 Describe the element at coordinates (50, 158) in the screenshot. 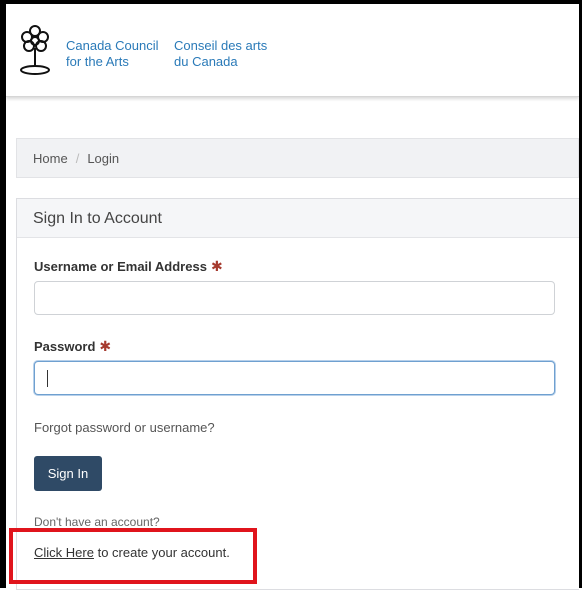

I see `breadcrumb-home-link: Home` at that location.